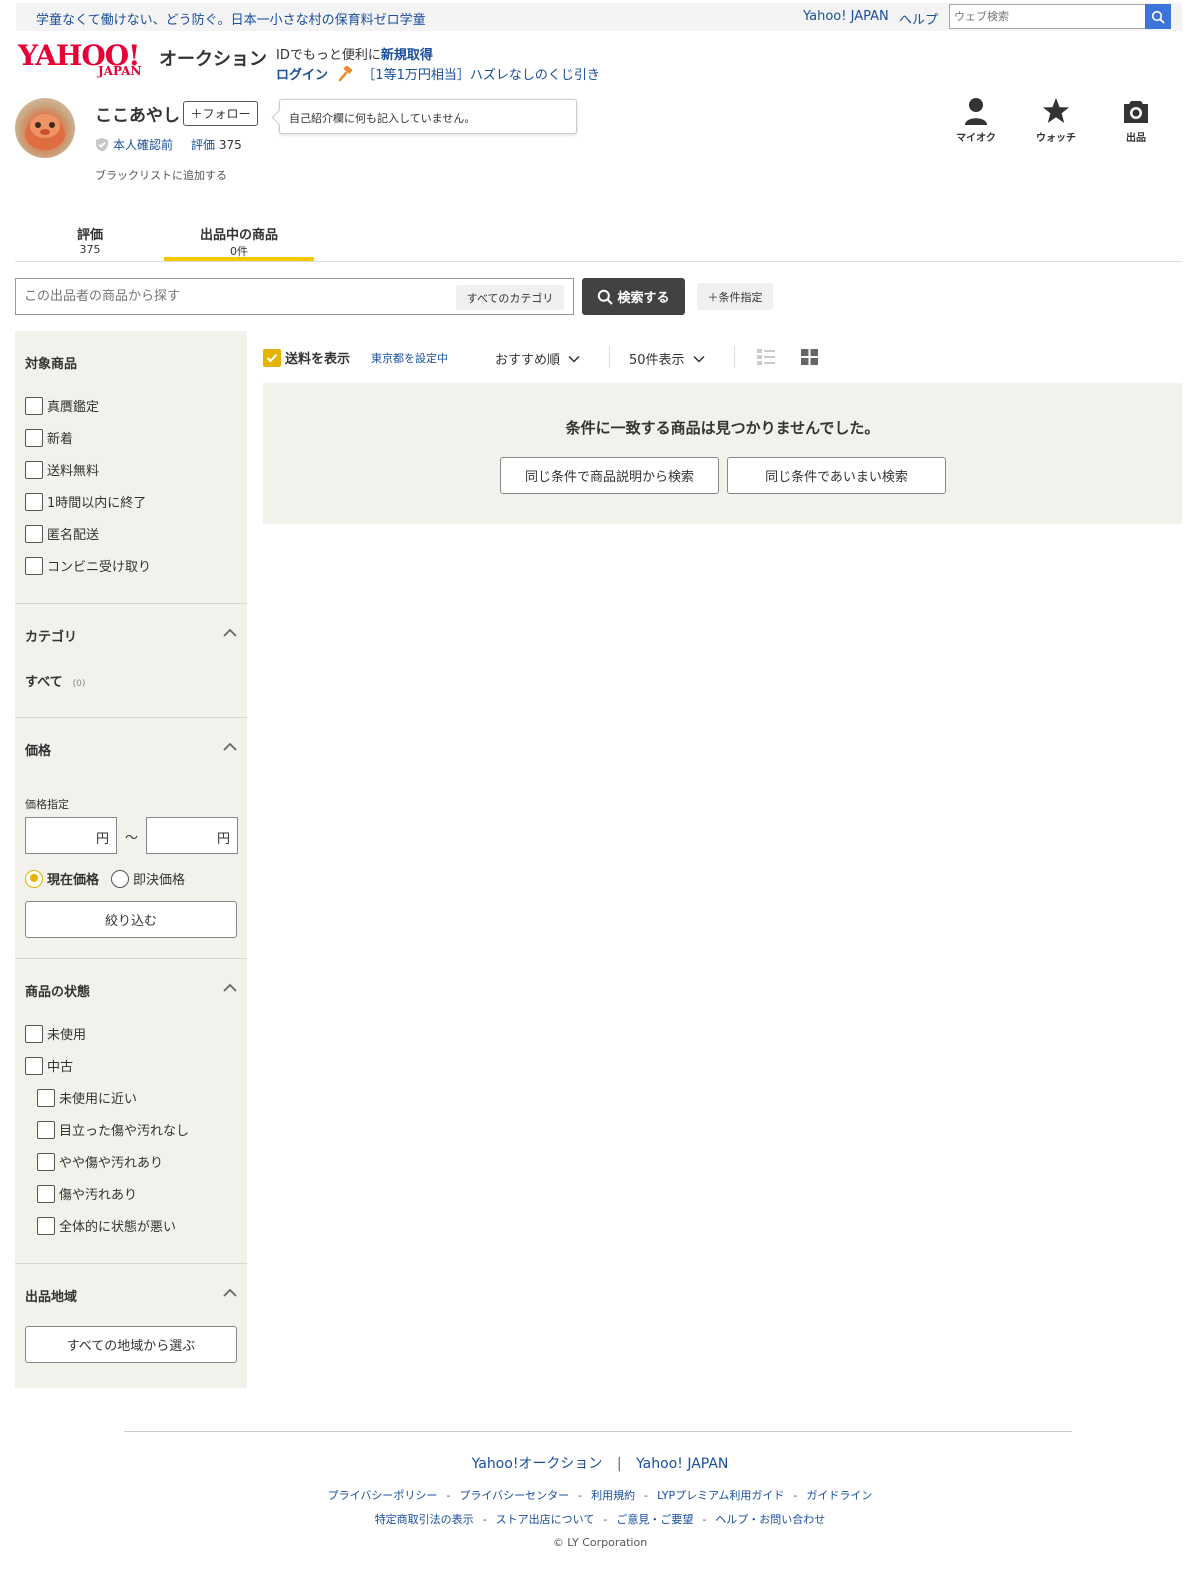 The image size is (1200, 1572). What do you see at coordinates (514, 1495) in the screenshot?
I see `privacy-center-link: プライバシーセンター` at bounding box center [514, 1495].